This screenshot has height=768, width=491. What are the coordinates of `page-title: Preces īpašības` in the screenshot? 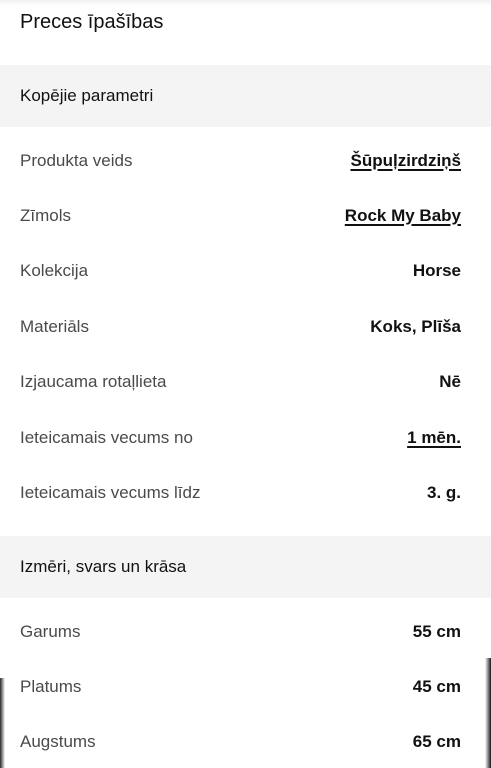 It's located at (92, 22).